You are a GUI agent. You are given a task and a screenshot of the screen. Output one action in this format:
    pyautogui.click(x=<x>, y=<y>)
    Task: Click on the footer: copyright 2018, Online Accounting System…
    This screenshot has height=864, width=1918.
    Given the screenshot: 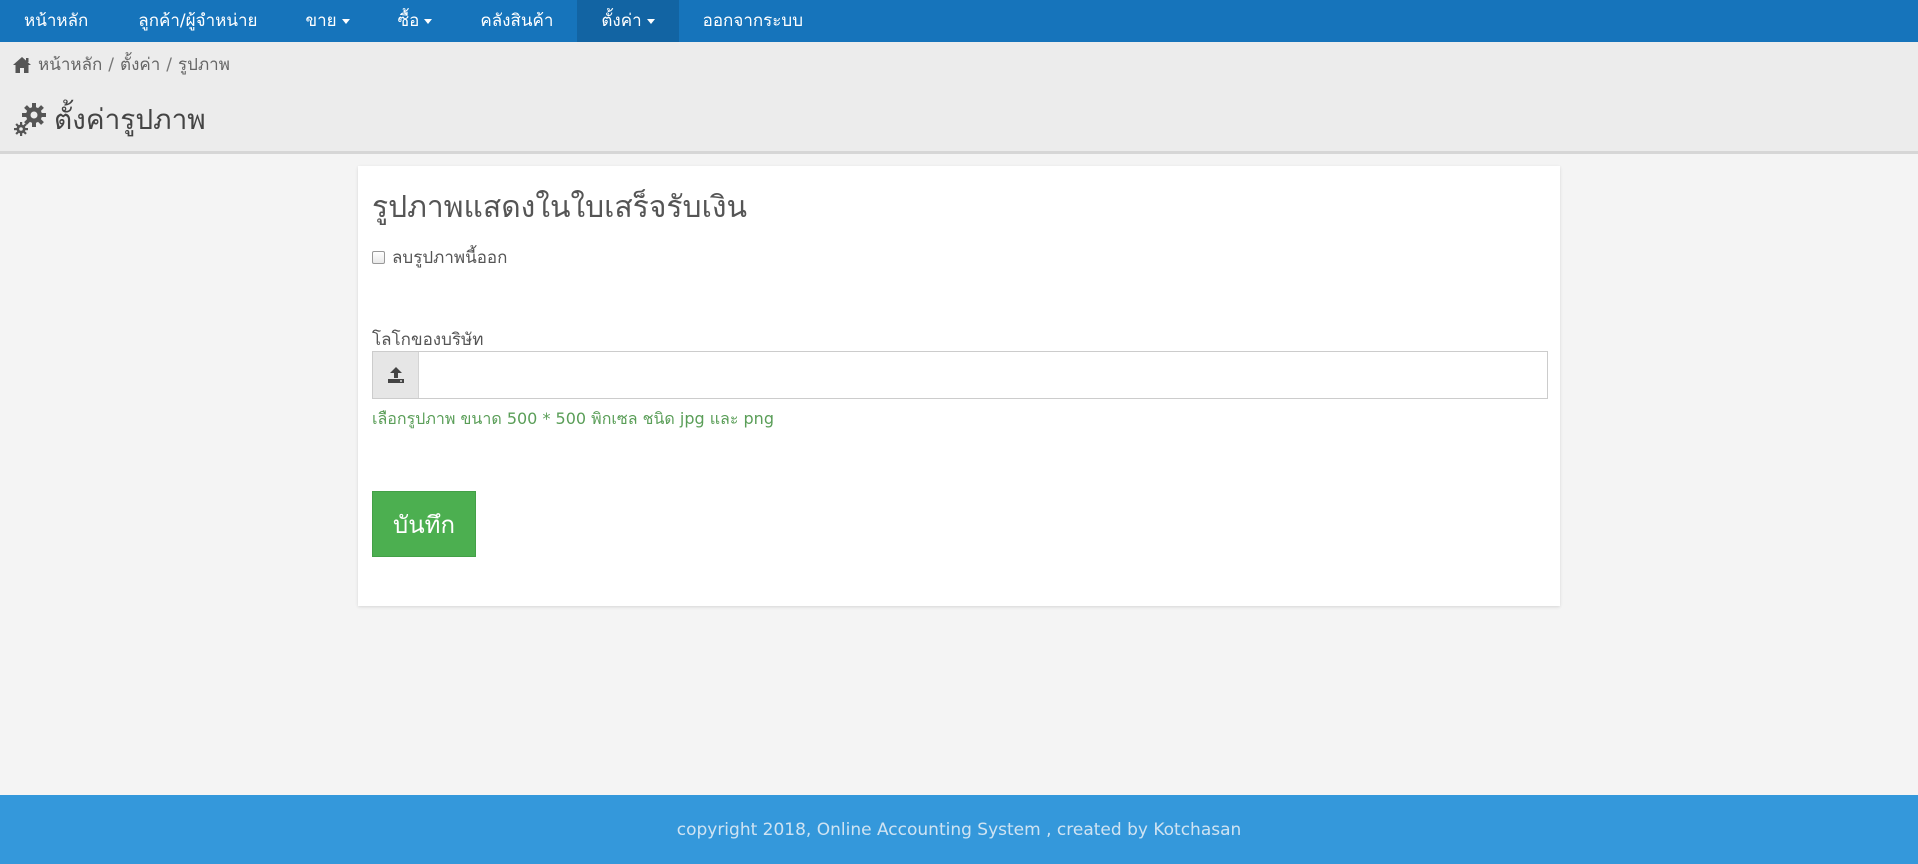 What is the action you would take?
    pyautogui.click(x=959, y=829)
    